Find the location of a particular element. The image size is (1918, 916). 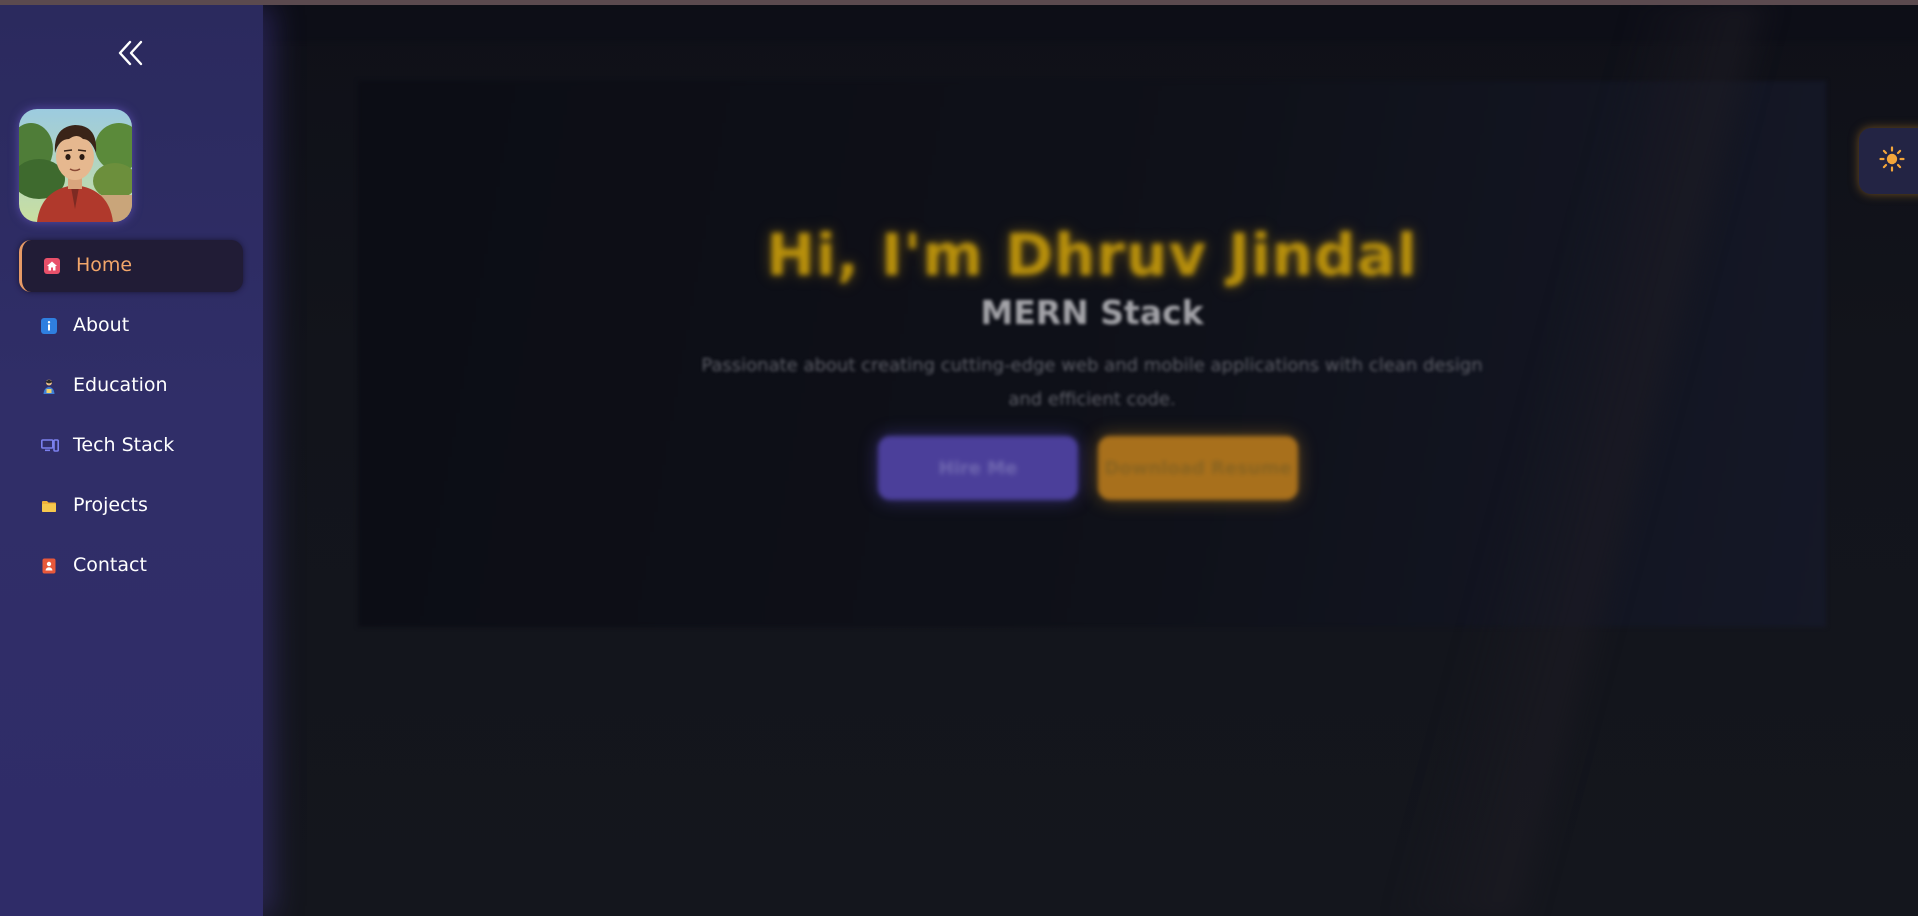

sidebar-item-projects: Projects is located at coordinates (131, 506).